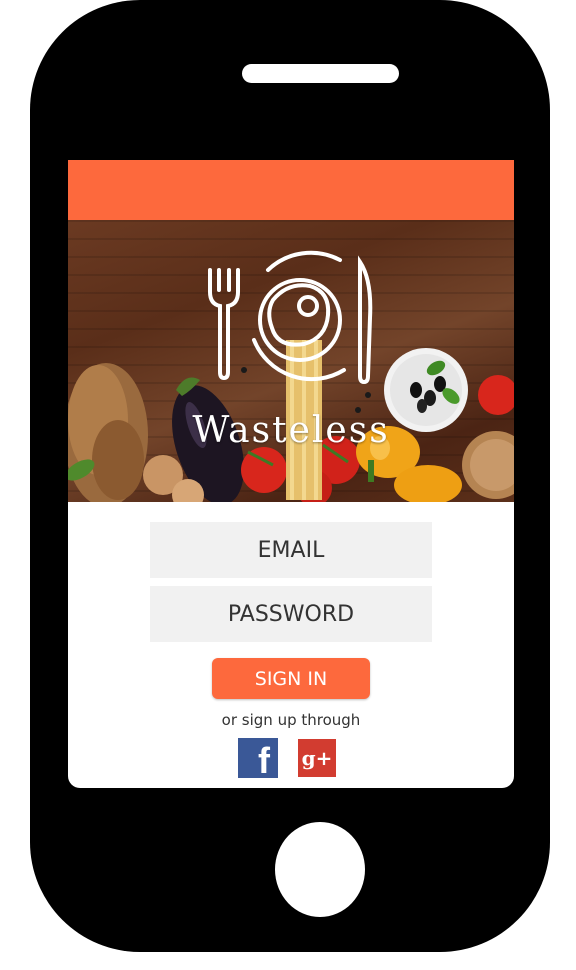  I want to click on google-plus-icon: g+, so click(317, 758).